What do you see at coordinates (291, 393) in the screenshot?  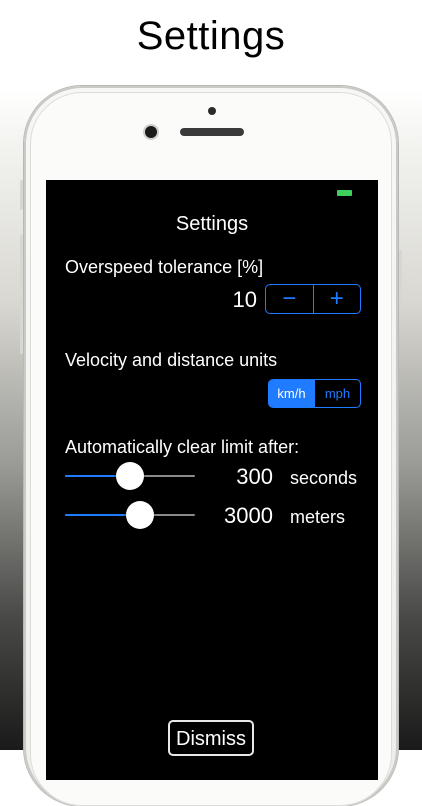 I see `unit-option-kmh: km/h` at bounding box center [291, 393].